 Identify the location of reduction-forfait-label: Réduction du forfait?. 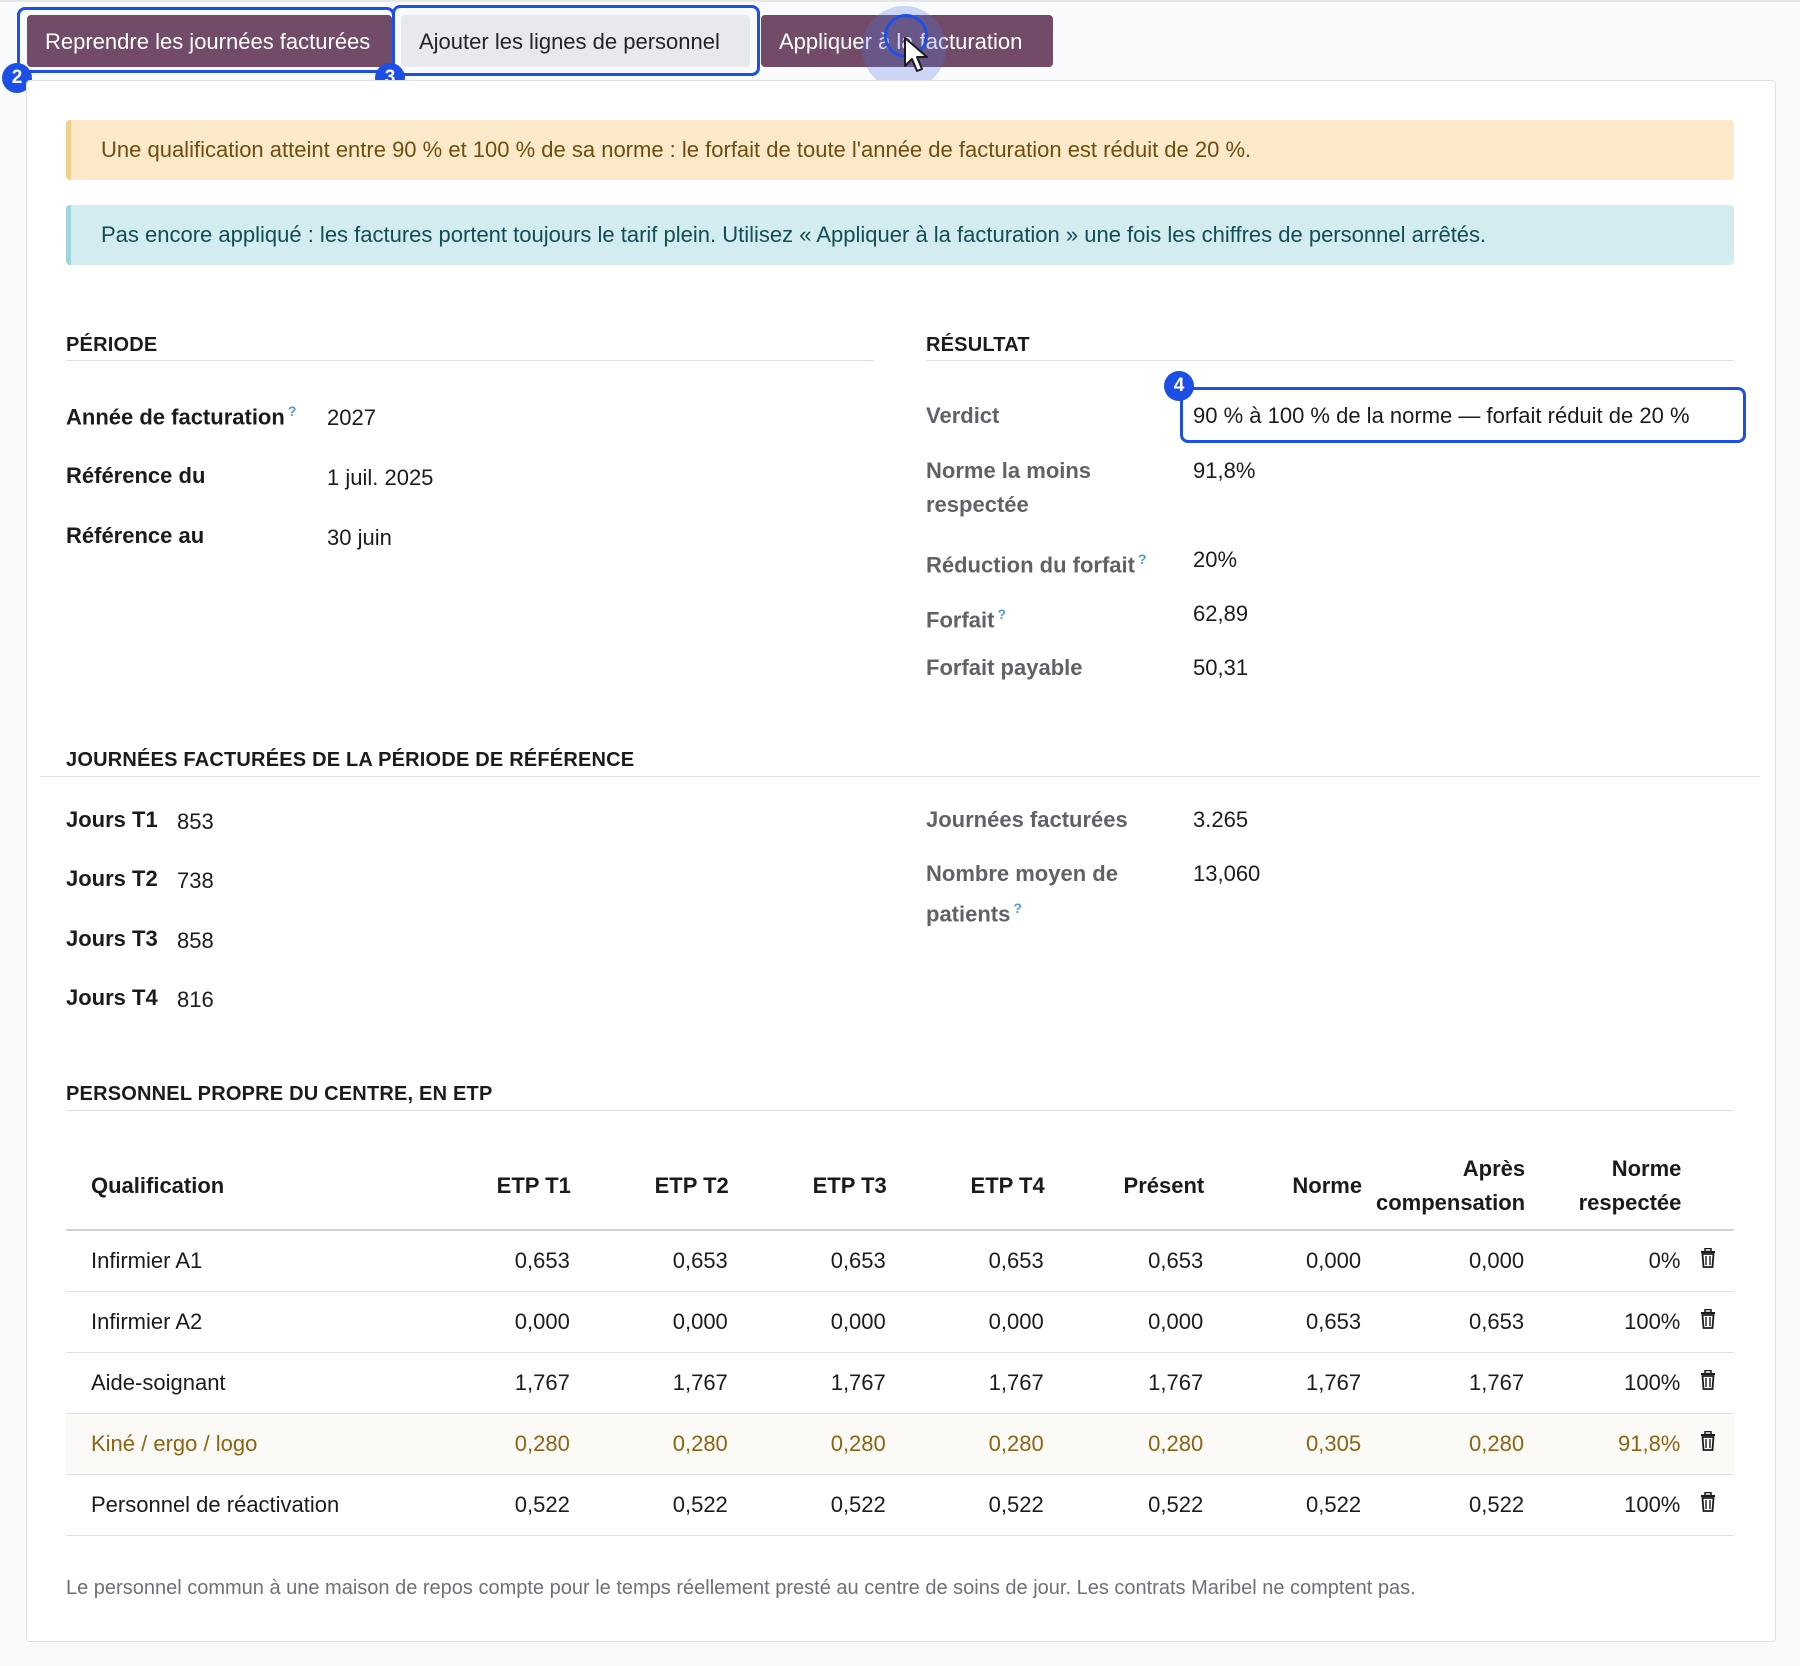
(1036, 564).